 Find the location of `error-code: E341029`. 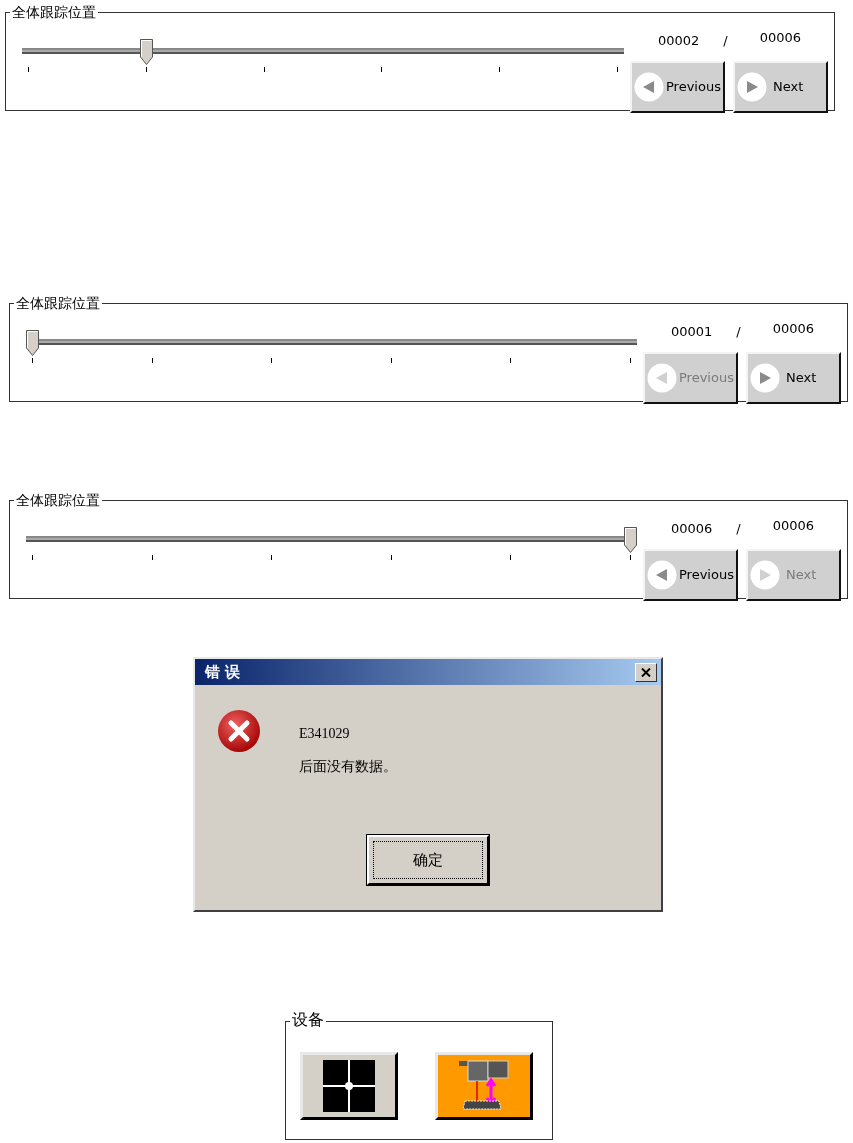

error-code: E341029 is located at coordinates (325, 734).